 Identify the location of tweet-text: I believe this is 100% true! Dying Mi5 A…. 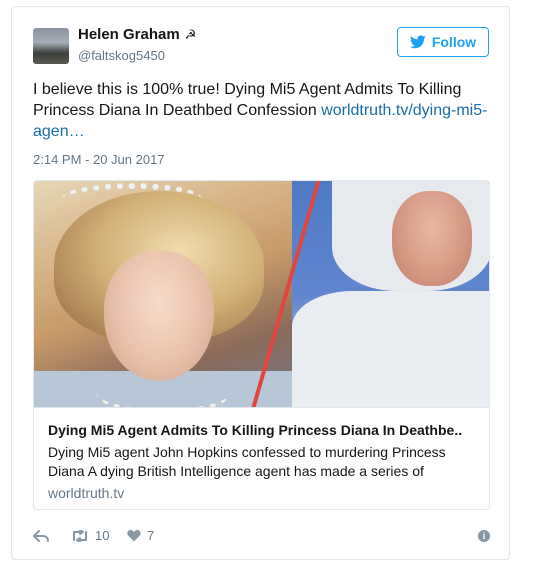
(263, 110).